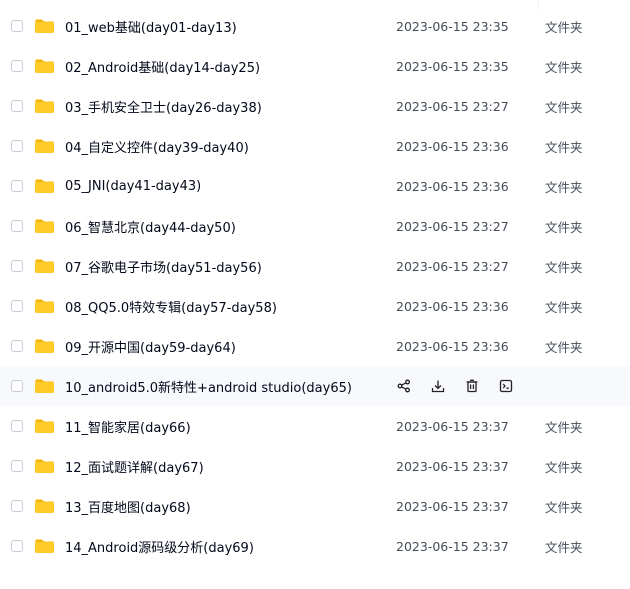  What do you see at coordinates (208, 386) in the screenshot?
I see `file-name: 10_android5.0新特性+android studio(day65)` at bounding box center [208, 386].